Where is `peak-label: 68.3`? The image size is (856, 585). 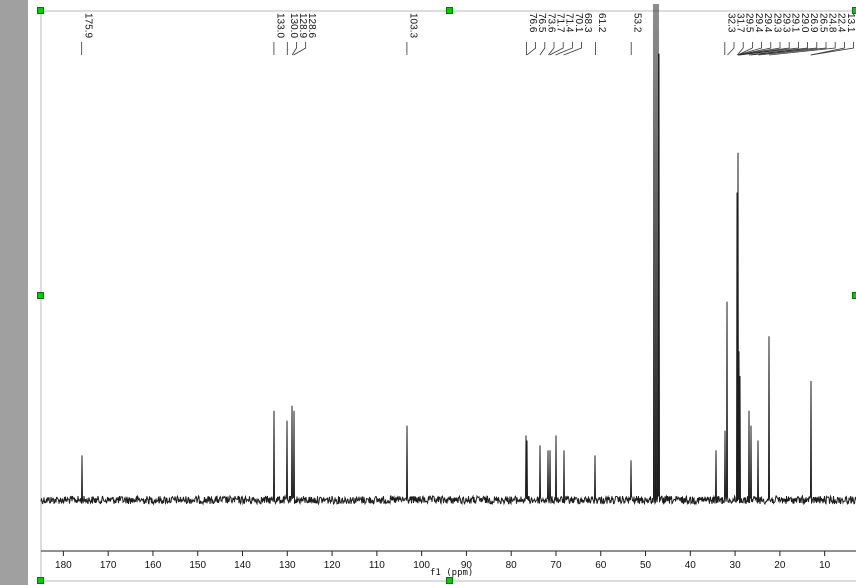 peak-label: 68.3 is located at coordinates (587, 23).